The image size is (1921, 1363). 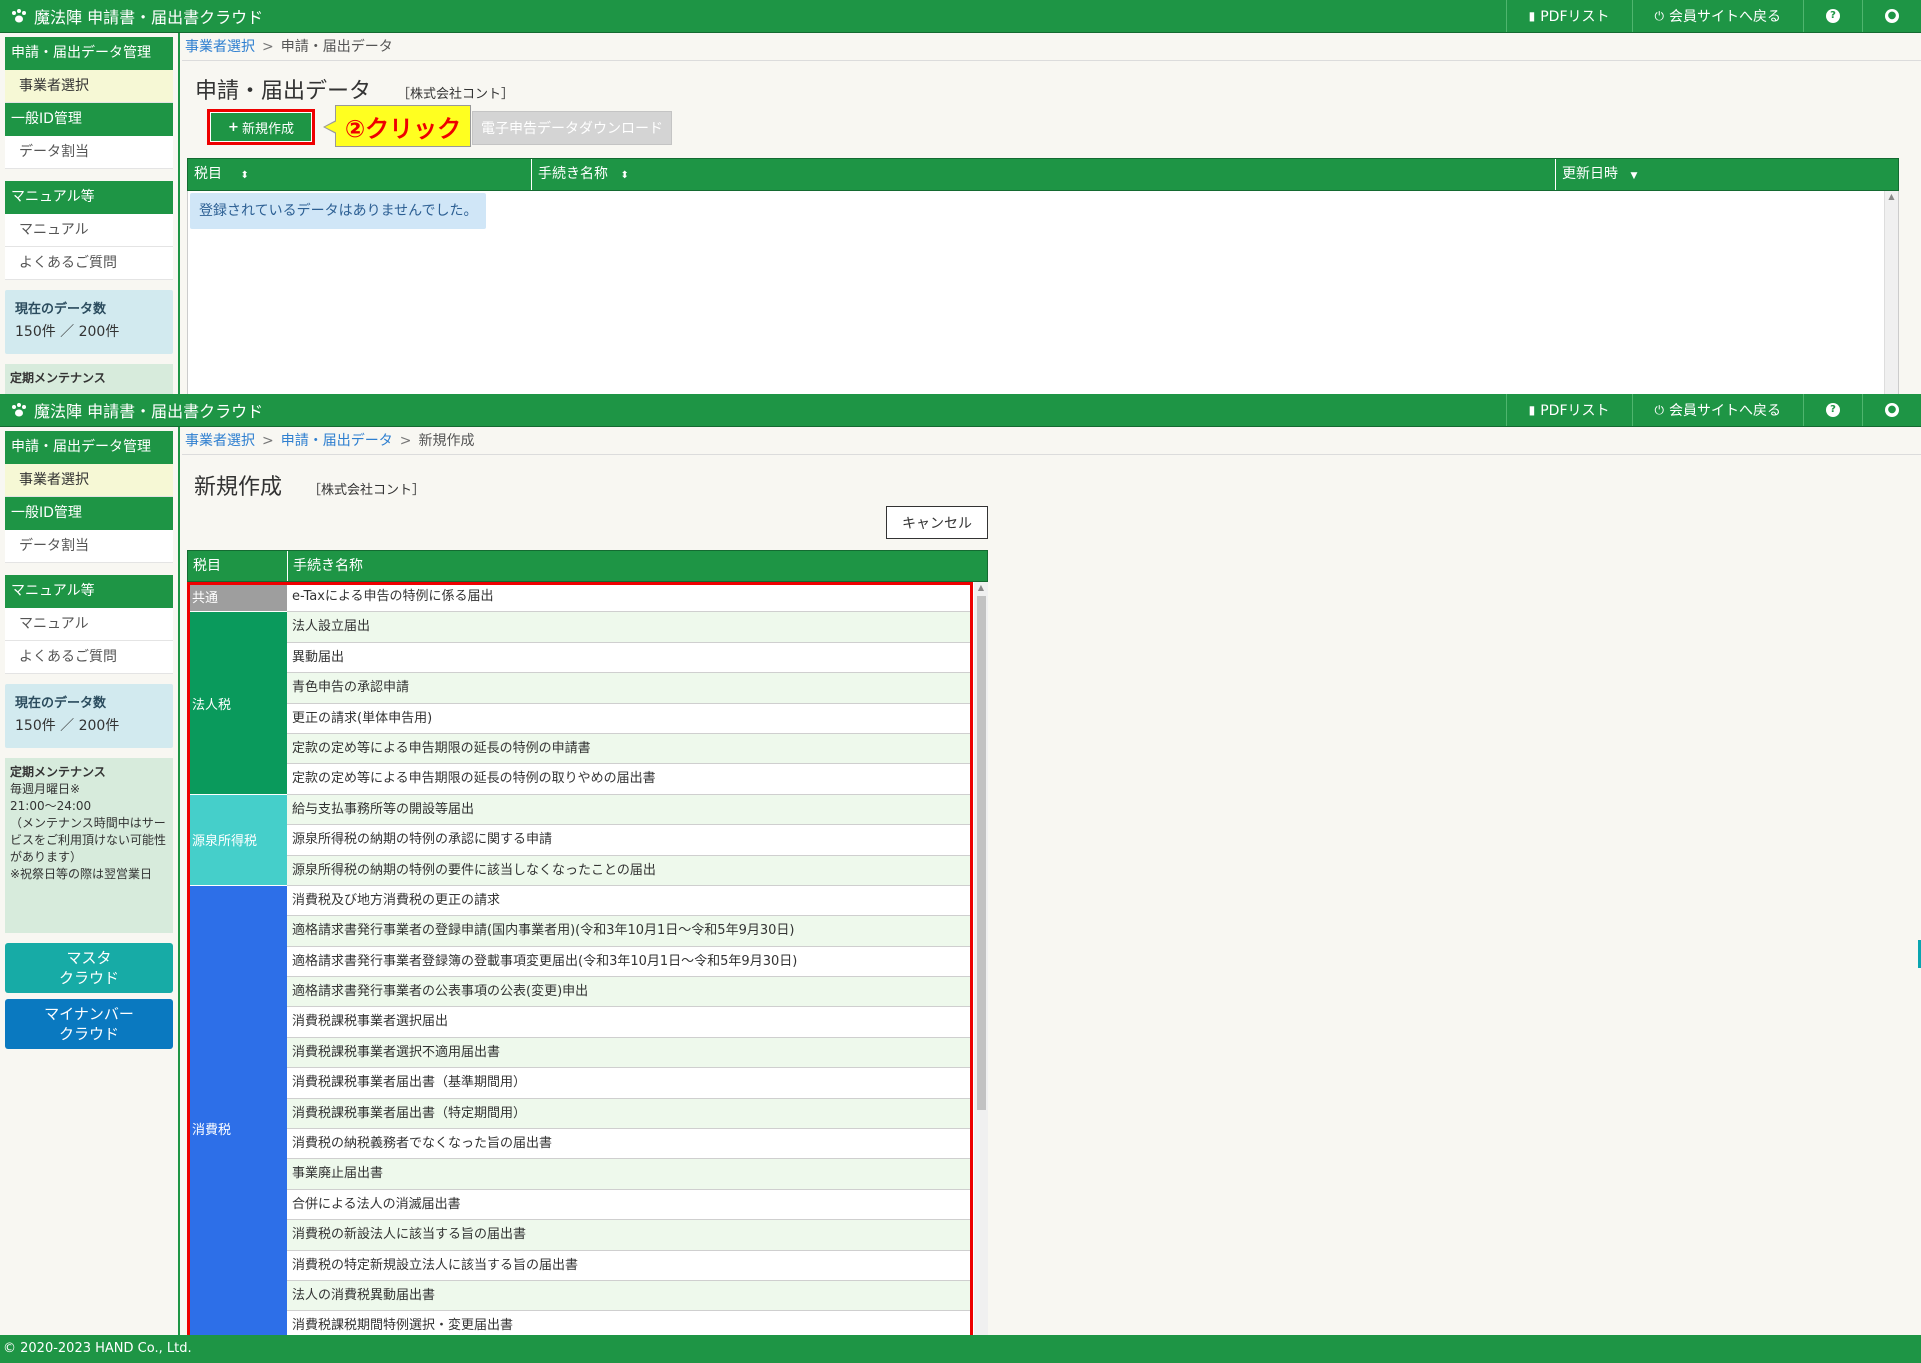 What do you see at coordinates (233, 127) in the screenshot?
I see `plus-icon: +` at bounding box center [233, 127].